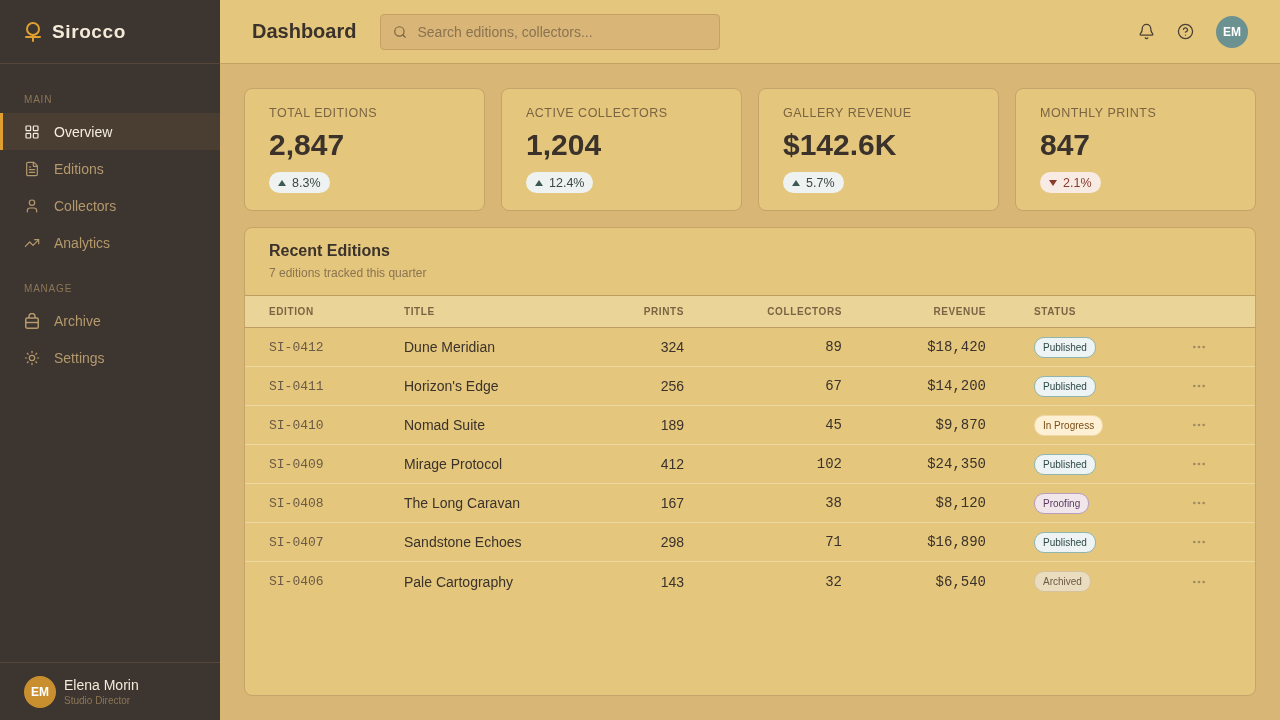 The height and width of the screenshot is (720, 1280). I want to click on nav-item: Settings, so click(110, 357).